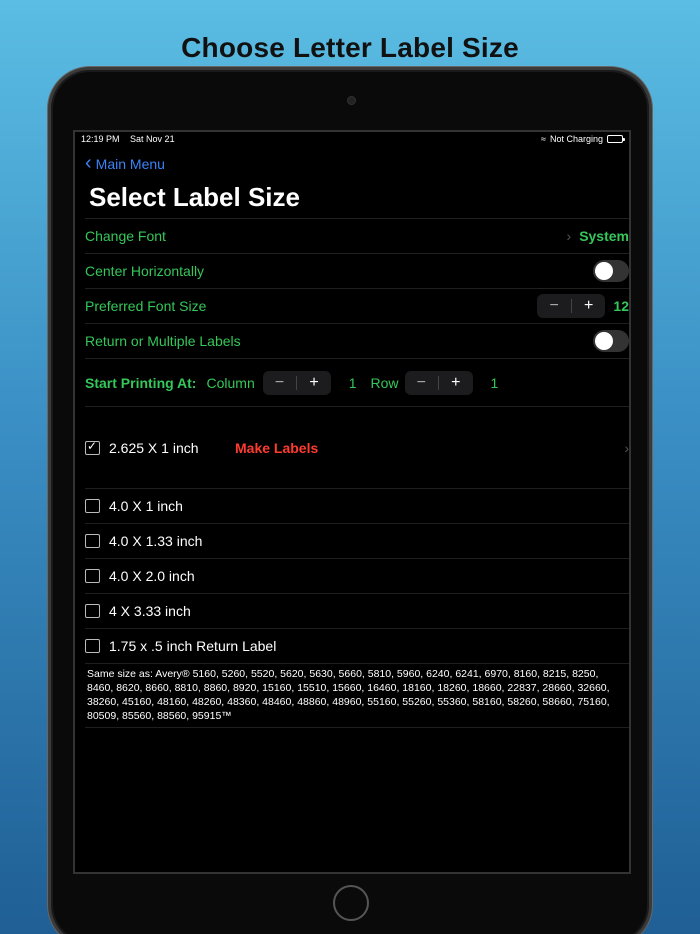 This screenshot has width=700, height=934. What do you see at coordinates (351, 100) in the screenshot?
I see `camera` at bounding box center [351, 100].